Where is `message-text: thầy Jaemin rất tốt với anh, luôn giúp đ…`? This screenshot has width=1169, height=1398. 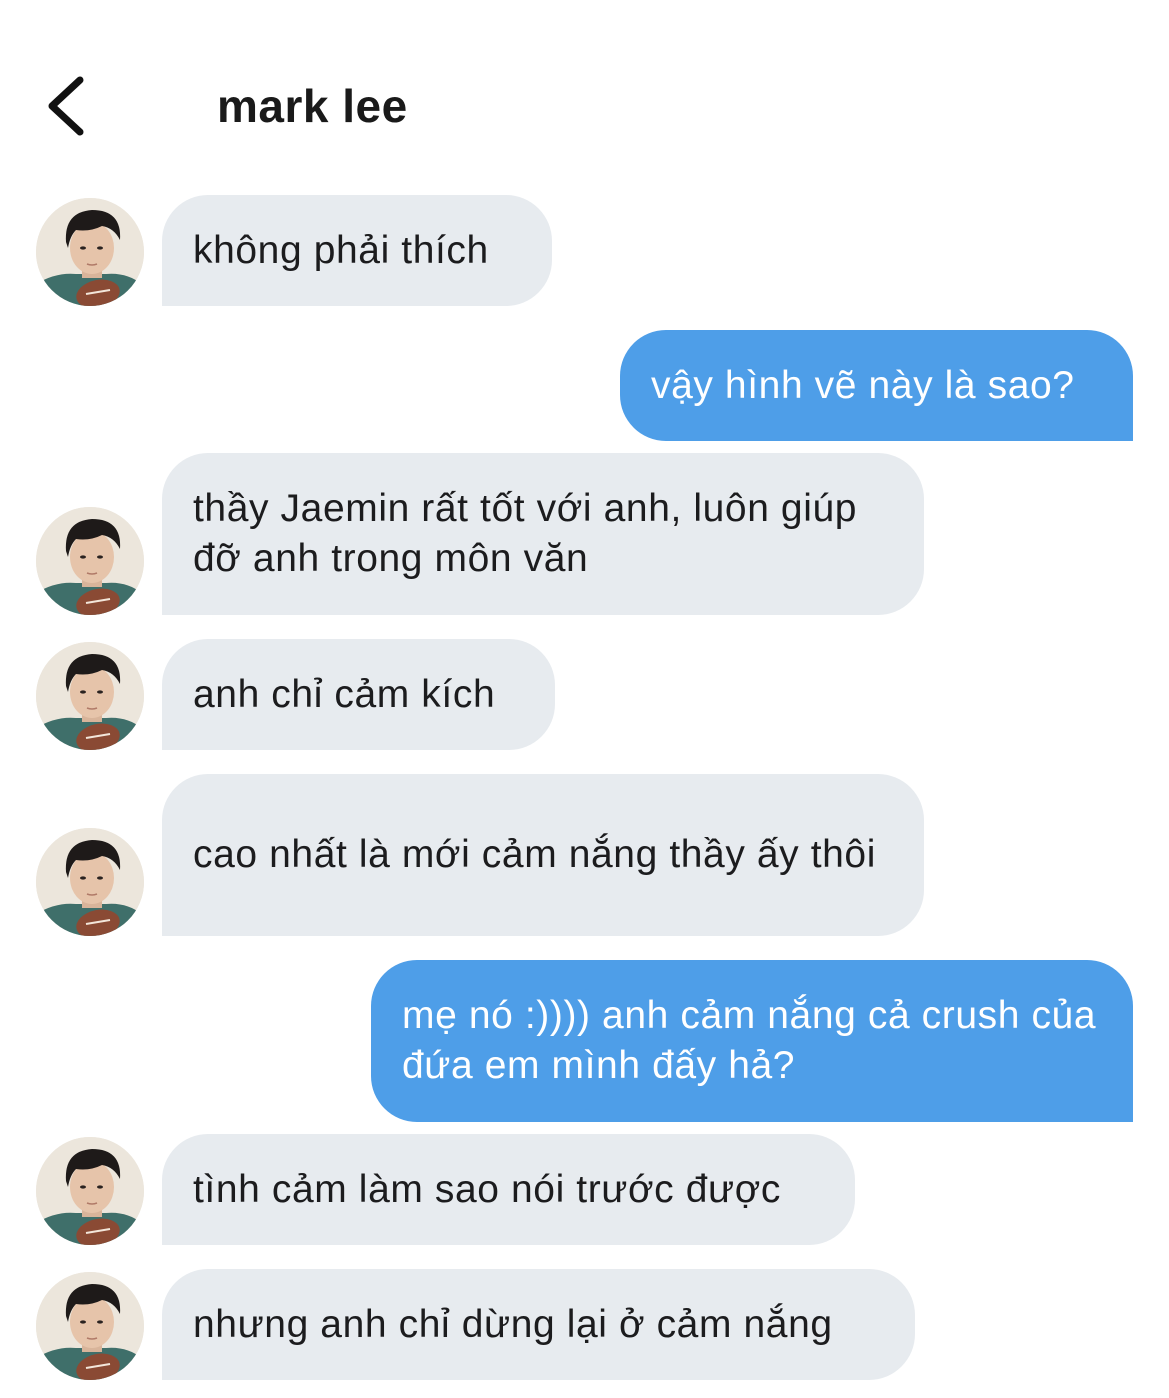
message-text: thầy Jaemin rất tốt với anh, luôn giúp đ… is located at coordinates (525, 533).